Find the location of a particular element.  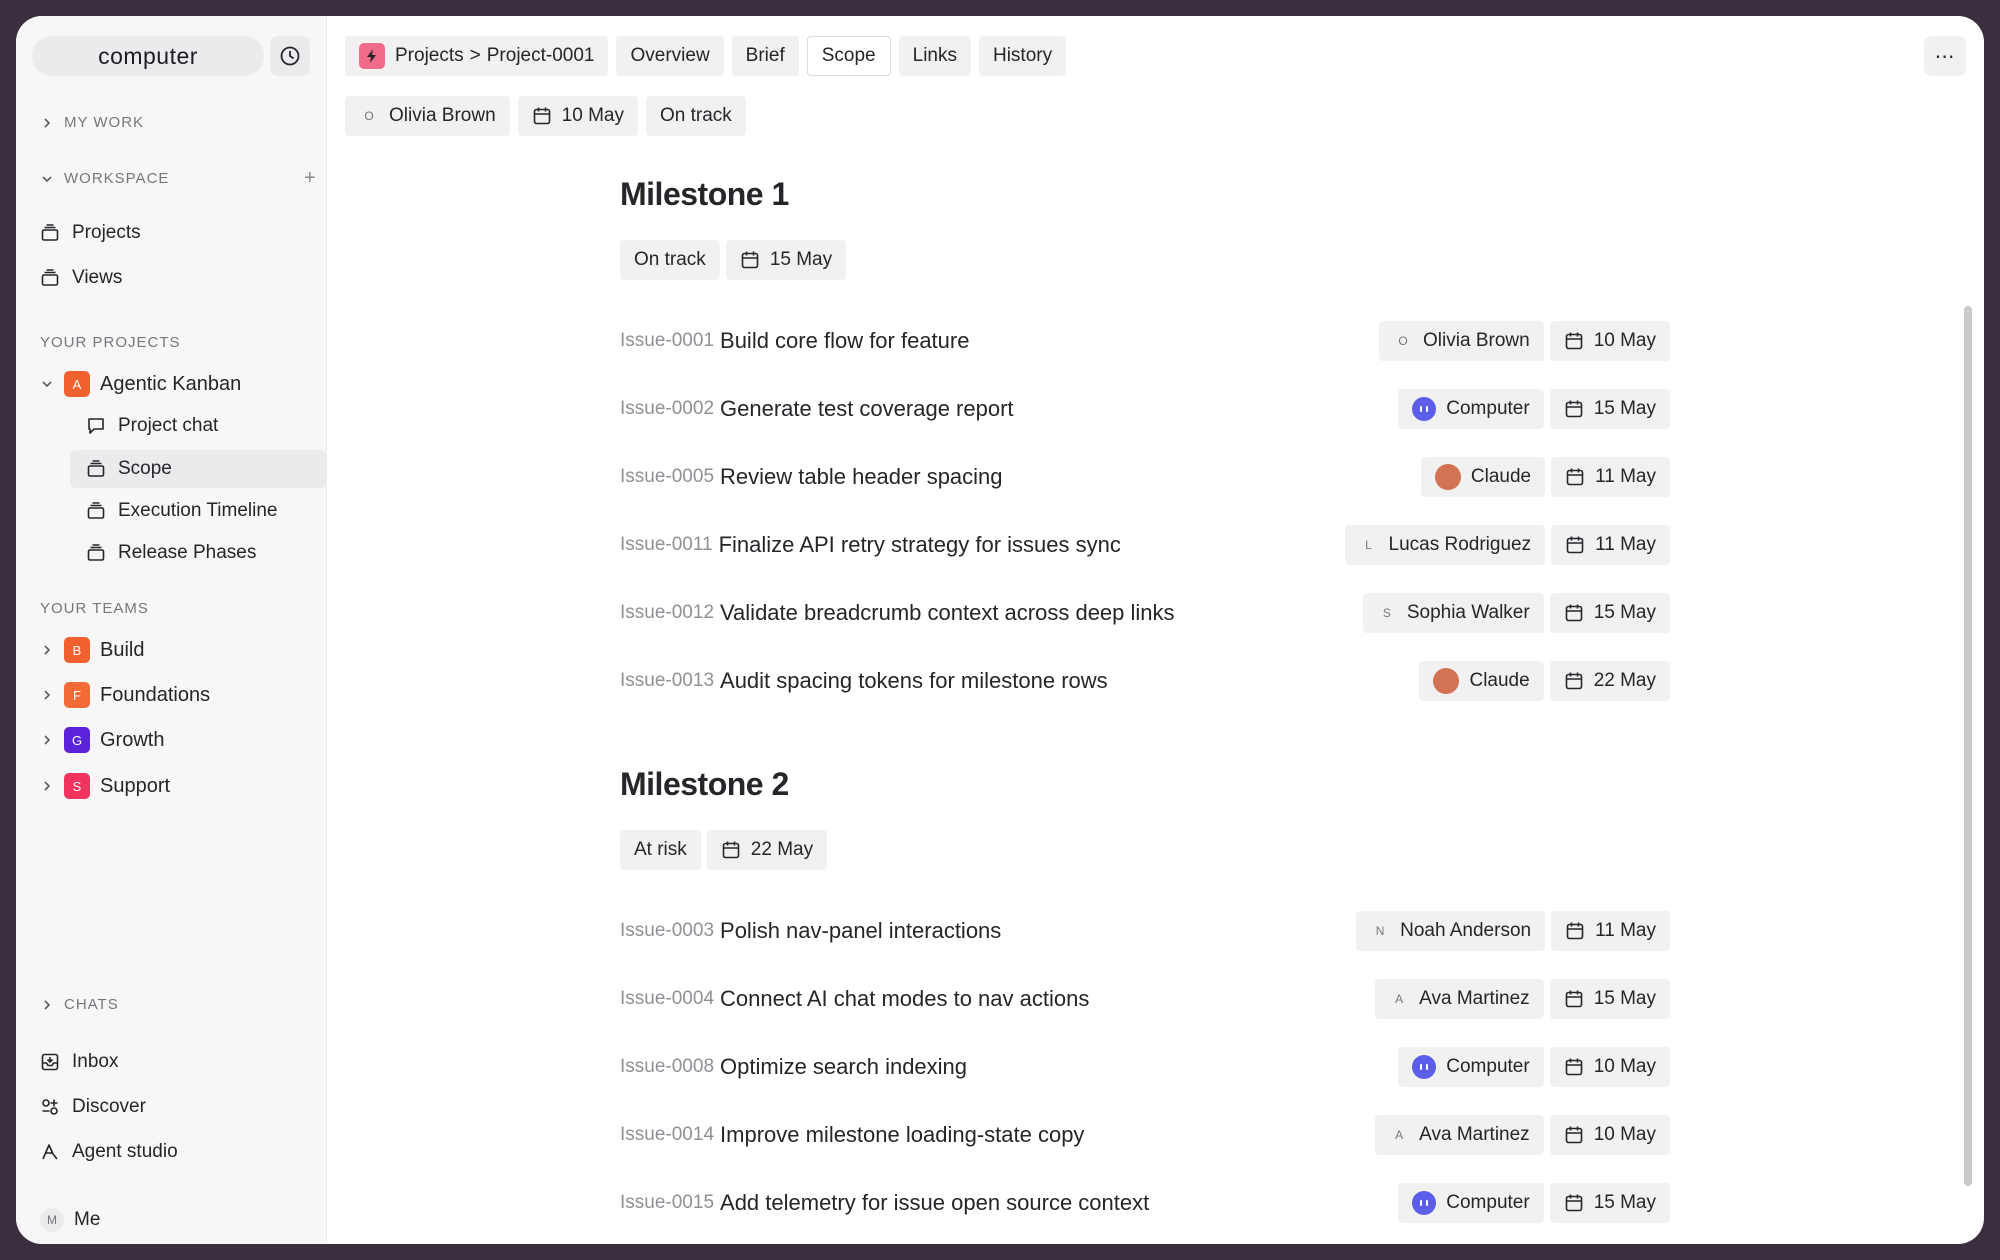

date-label: 10 May is located at coordinates (1624, 1066).